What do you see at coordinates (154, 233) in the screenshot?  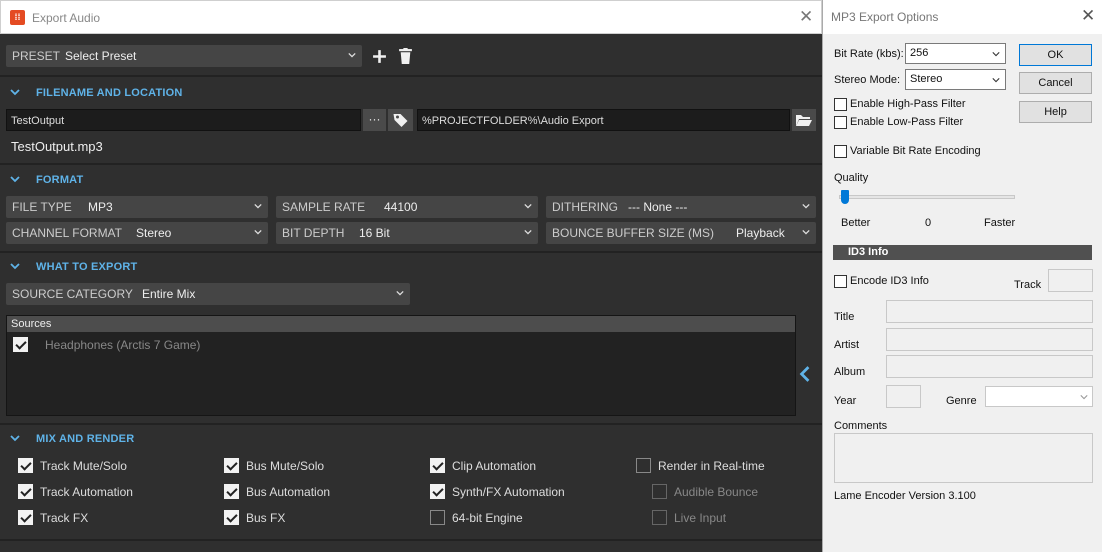 I see `channel-format-value: Stereo` at bounding box center [154, 233].